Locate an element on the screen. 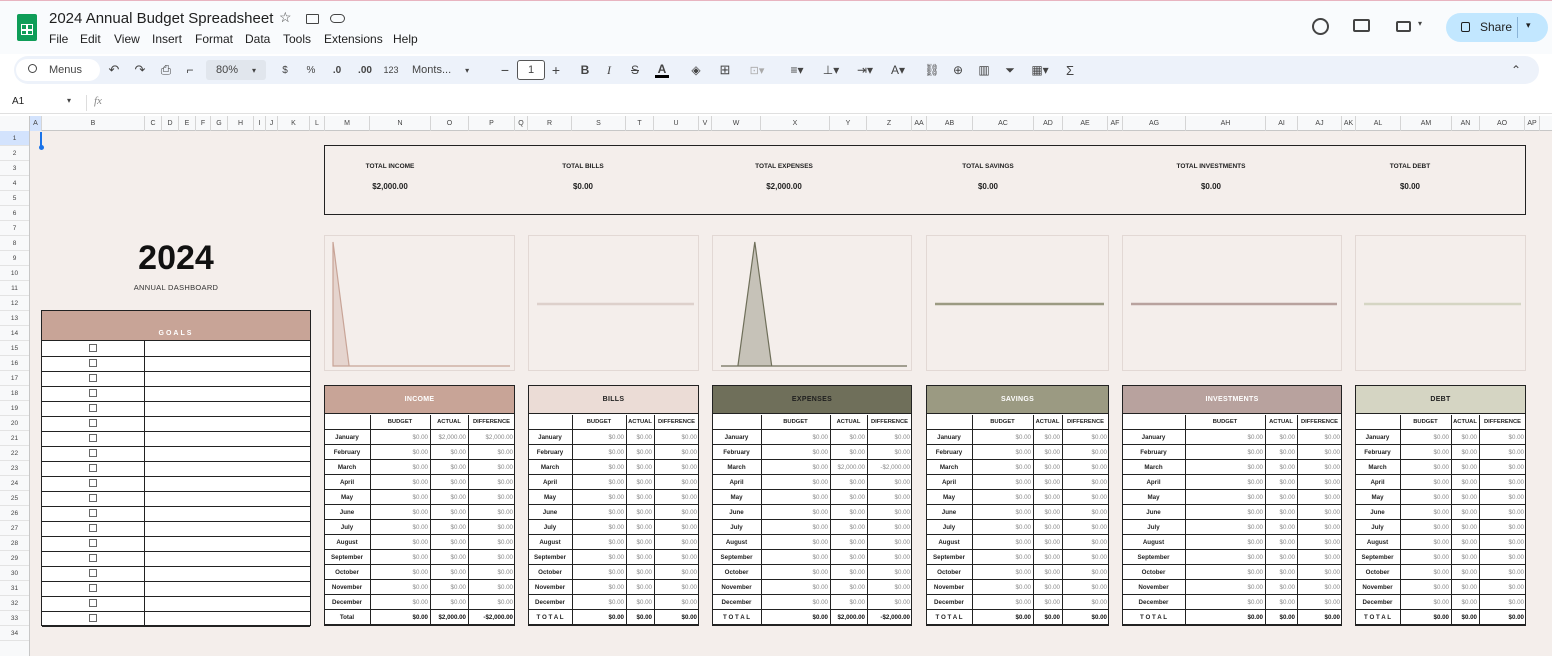 Image resolution: width=1552 pixels, height=656 pixels. column-header-h: H is located at coordinates (241, 123).